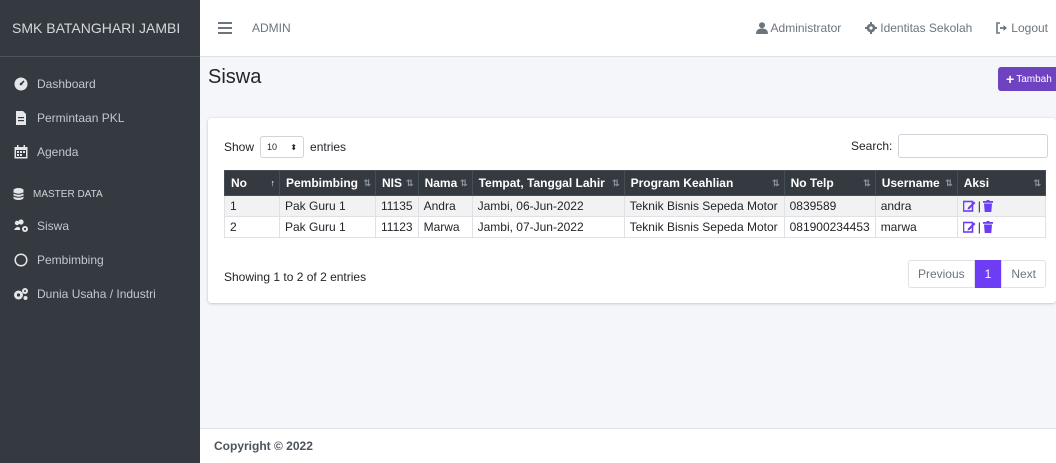 Image resolution: width=1056 pixels, height=463 pixels. I want to click on cell-ttl: Jambi, 06-Jun-2022, so click(548, 206).